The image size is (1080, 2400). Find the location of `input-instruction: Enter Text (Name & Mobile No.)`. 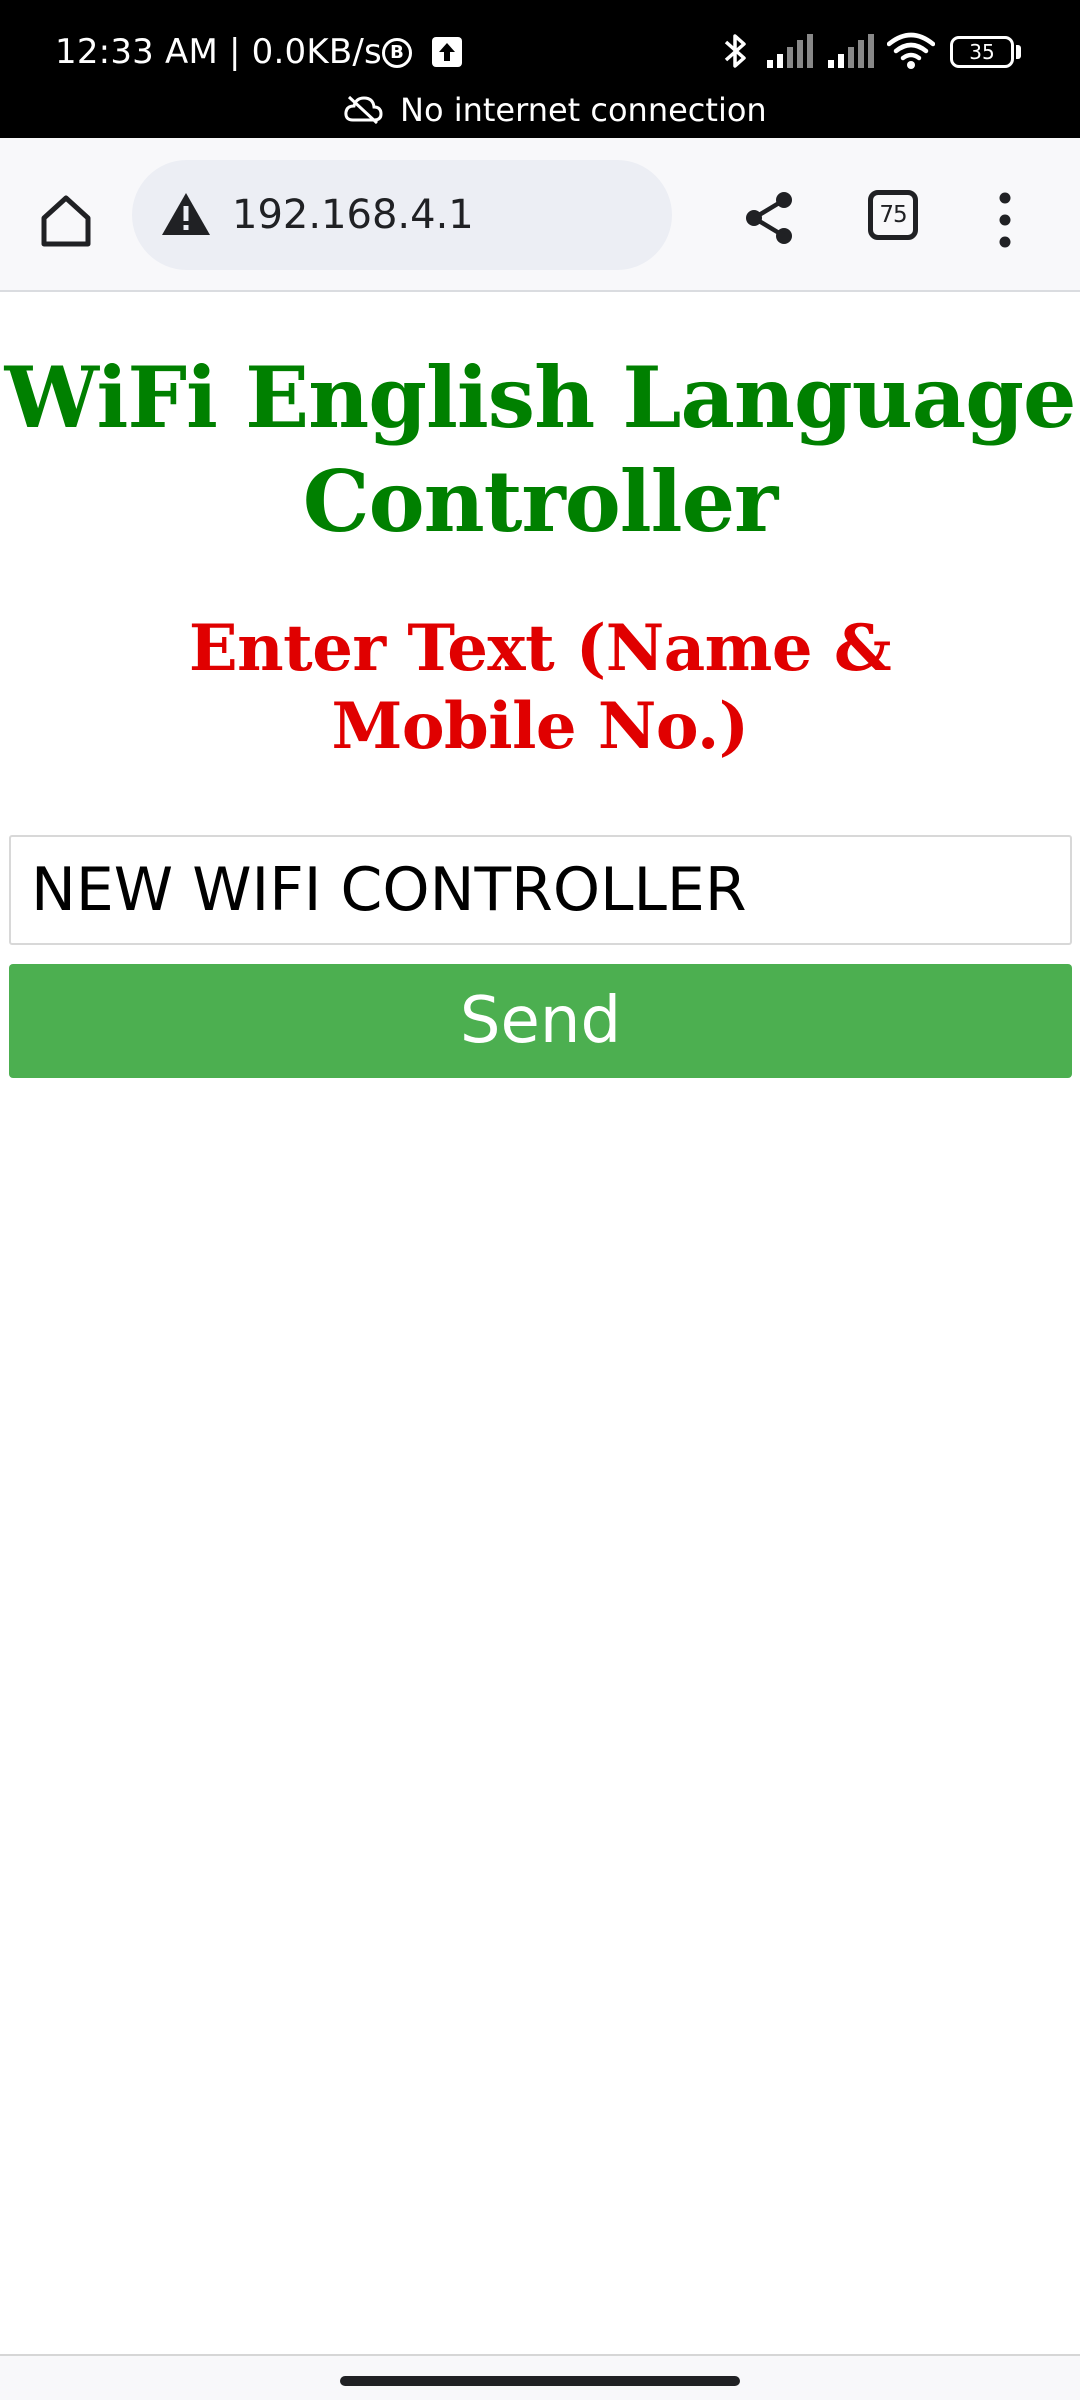

input-instruction: Enter Text (Name & Mobile No.) is located at coordinates (540, 687).